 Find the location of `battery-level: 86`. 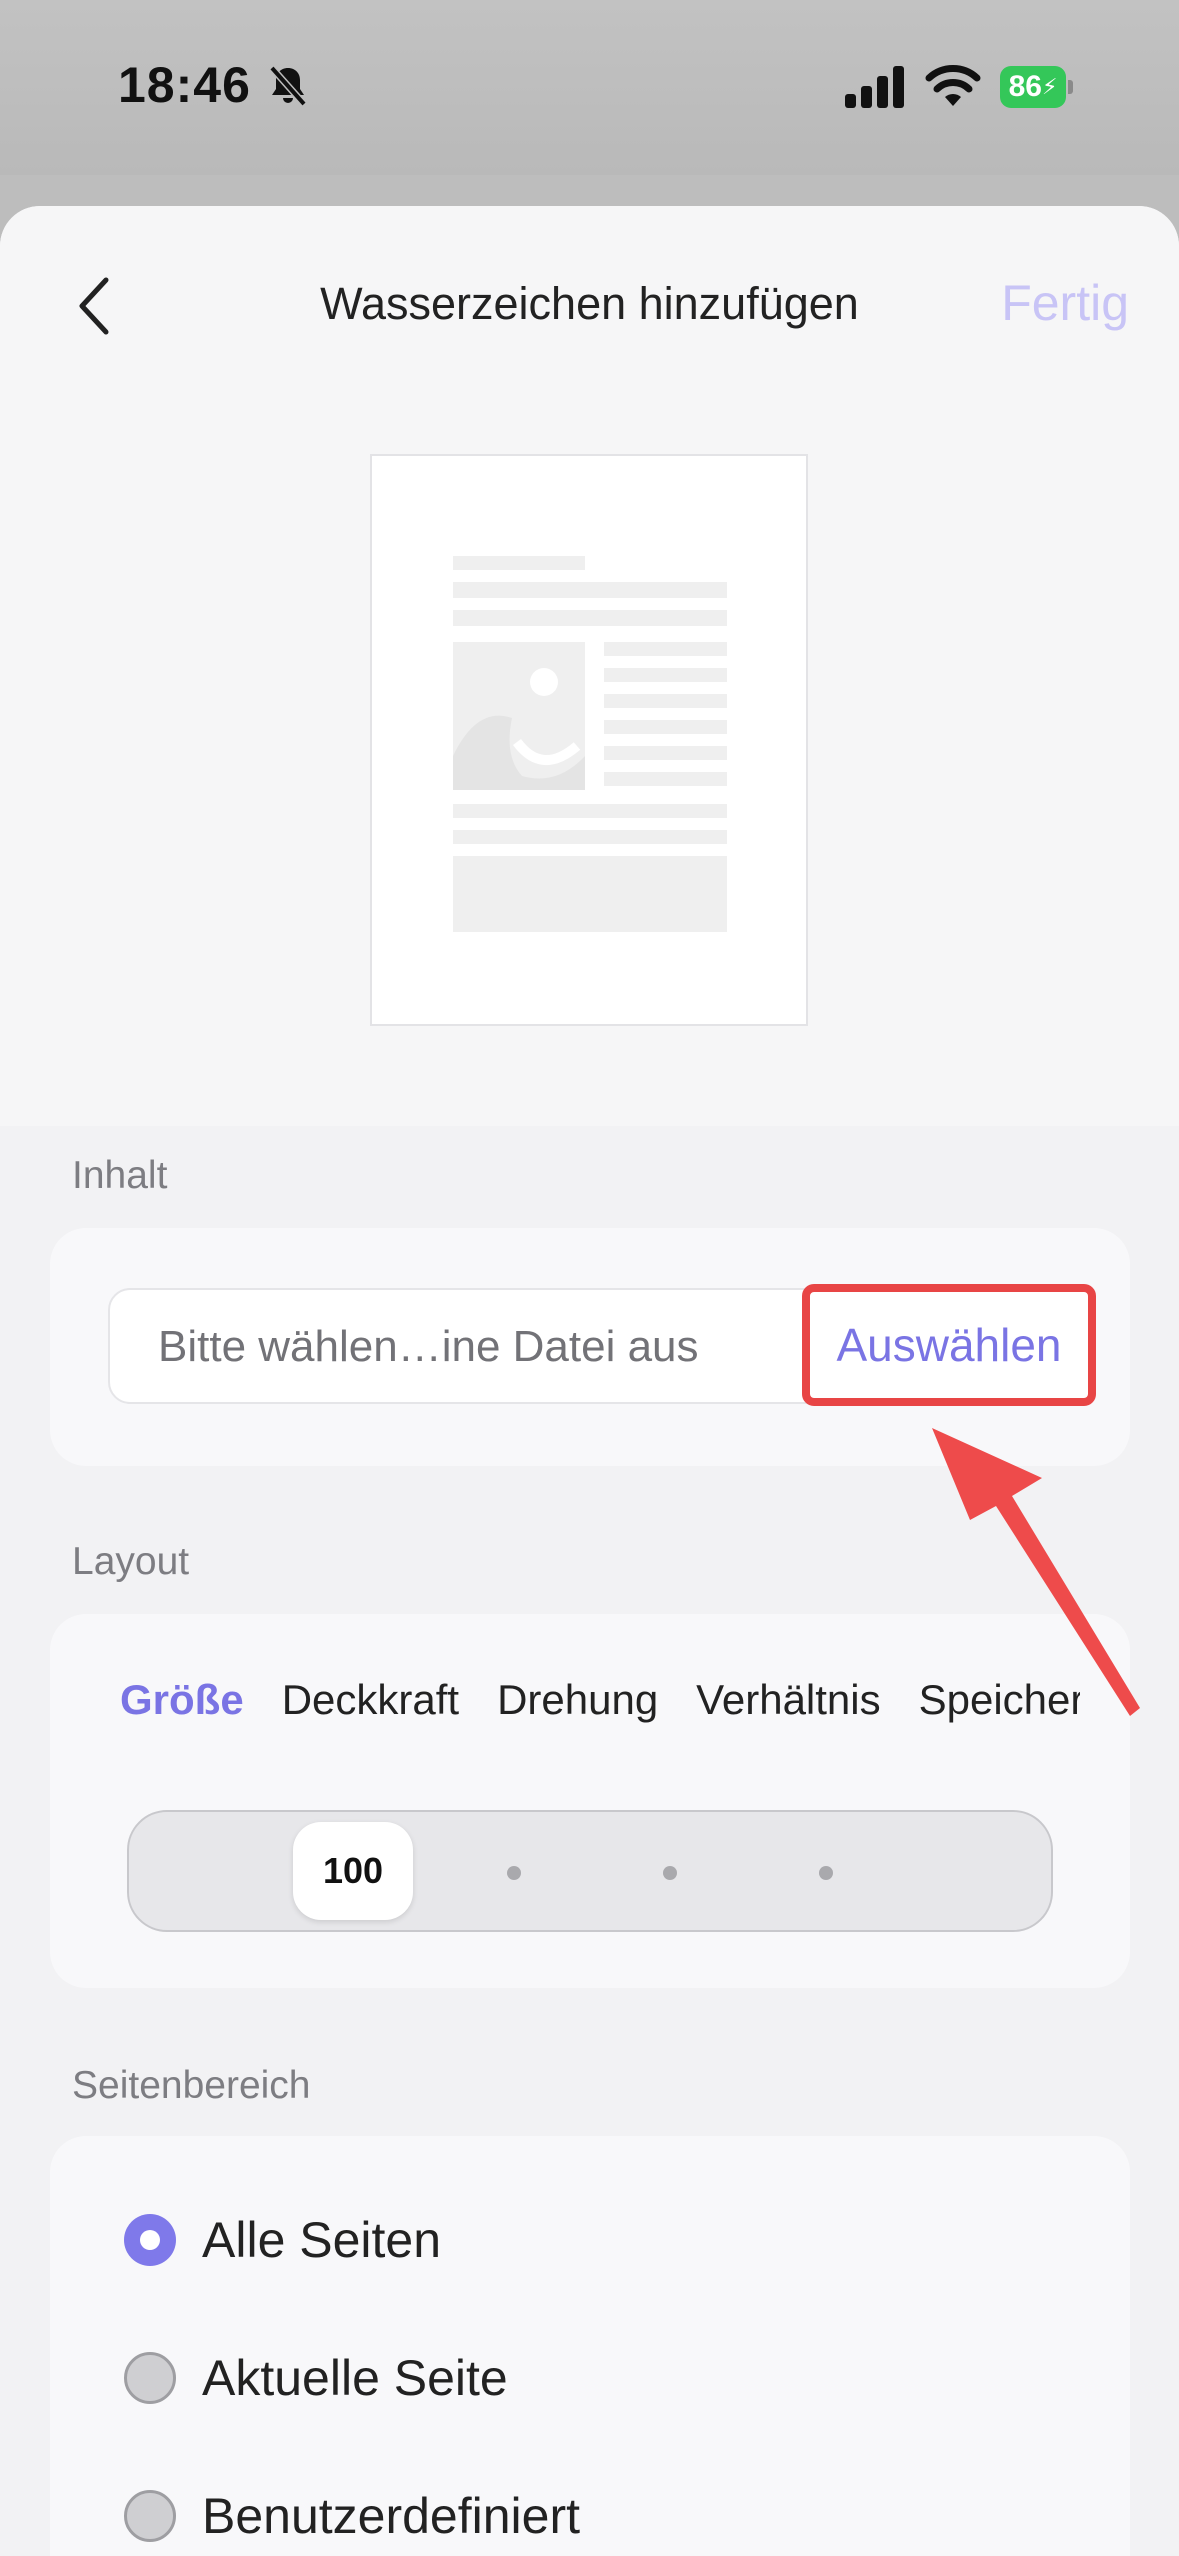

battery-level: 86 is located at coordinates (1025, 86).